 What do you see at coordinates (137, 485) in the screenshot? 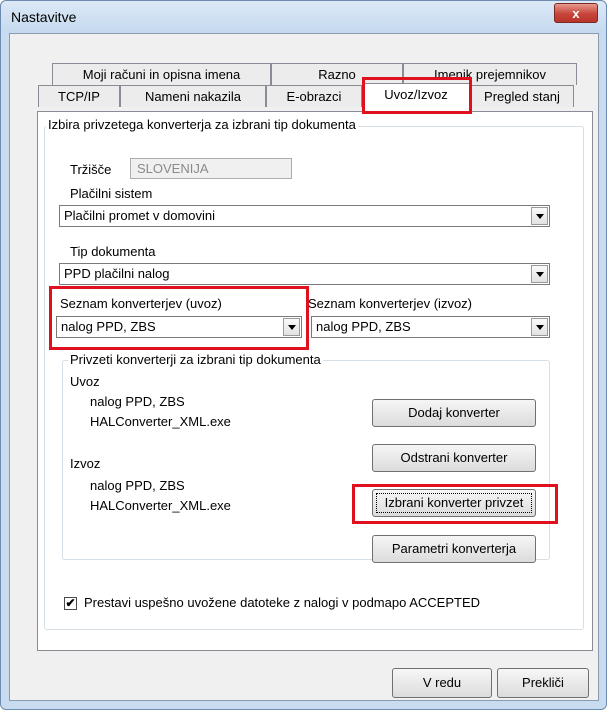
I see `export-line-1: nalog PPD, ZBS` at bounding box center [137, 485].